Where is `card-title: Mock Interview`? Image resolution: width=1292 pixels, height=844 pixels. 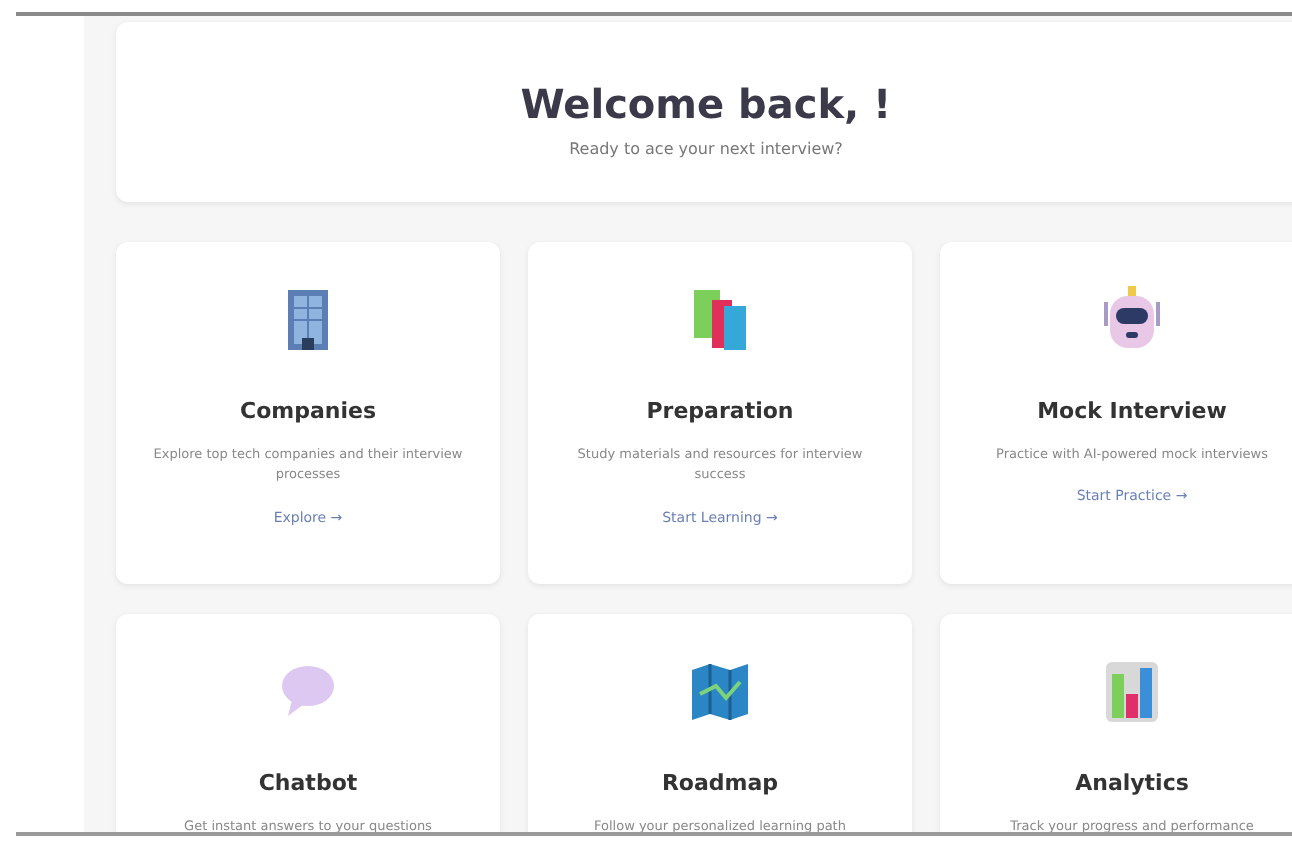 card-title: Mock Interview is located at coordinates (1132, 411).